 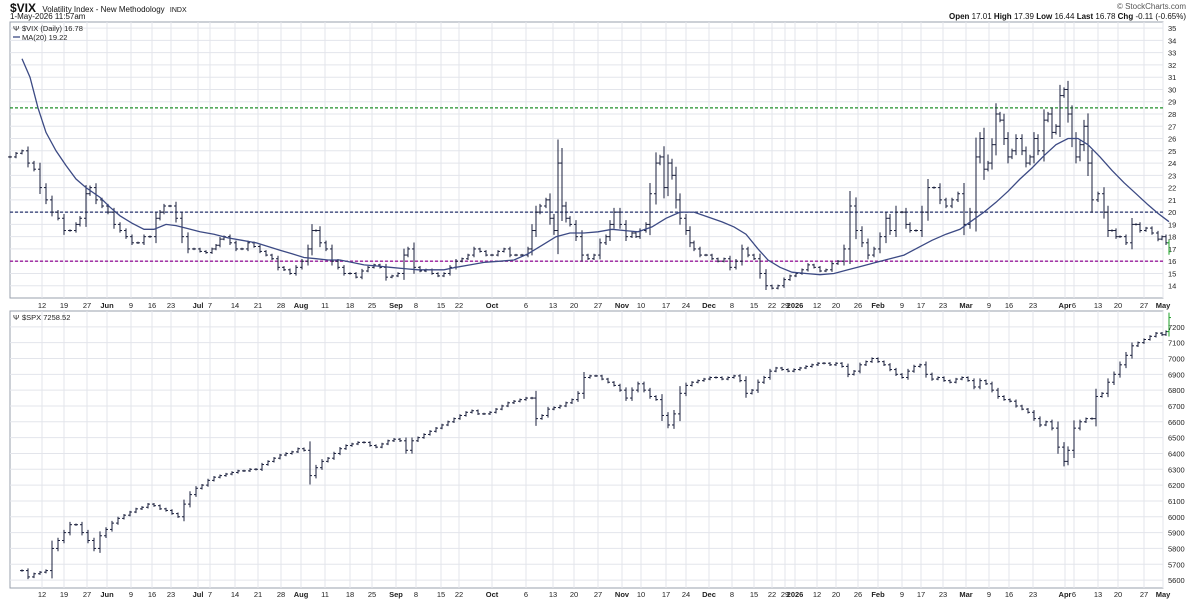 What do you see at coordinates (210, 305) in the screenshot?
I see `x-tick-label: 7` at bounding box center [210, 305].